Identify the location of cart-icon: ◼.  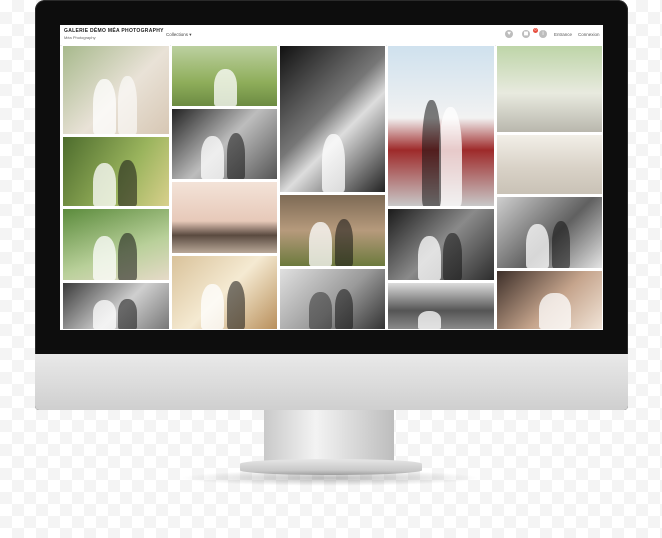
(526, 34).